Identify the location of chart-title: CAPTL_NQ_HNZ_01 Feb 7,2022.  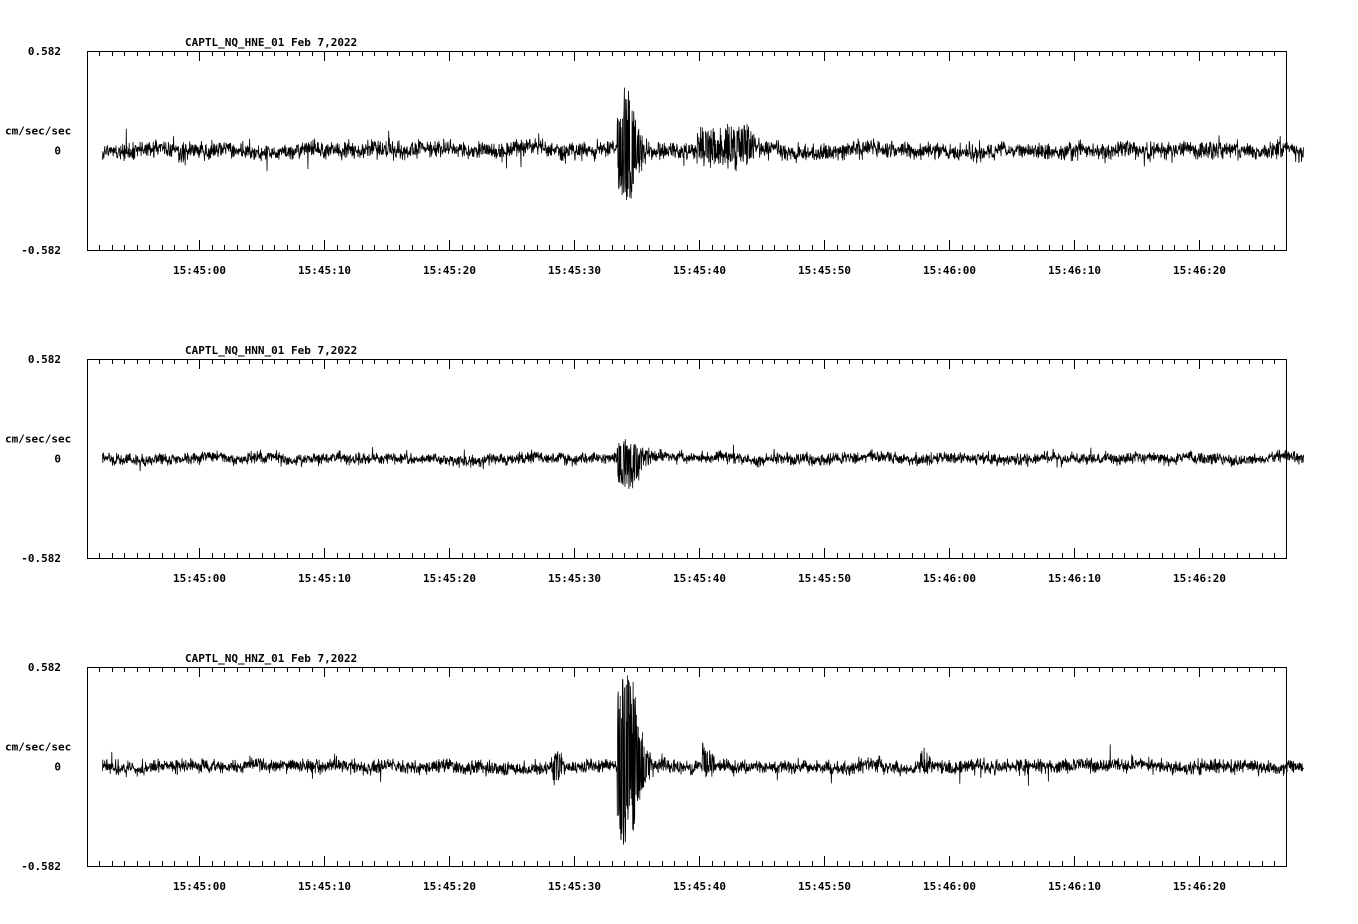
(271, 658).